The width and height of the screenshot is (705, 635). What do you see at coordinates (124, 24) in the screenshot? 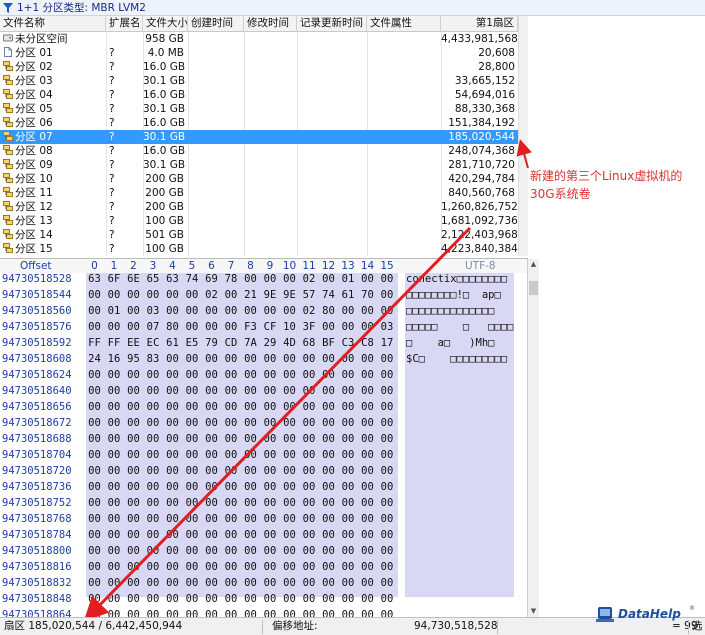
I see `col-header-ext: 扩展名` at bounding box center [124, 24].